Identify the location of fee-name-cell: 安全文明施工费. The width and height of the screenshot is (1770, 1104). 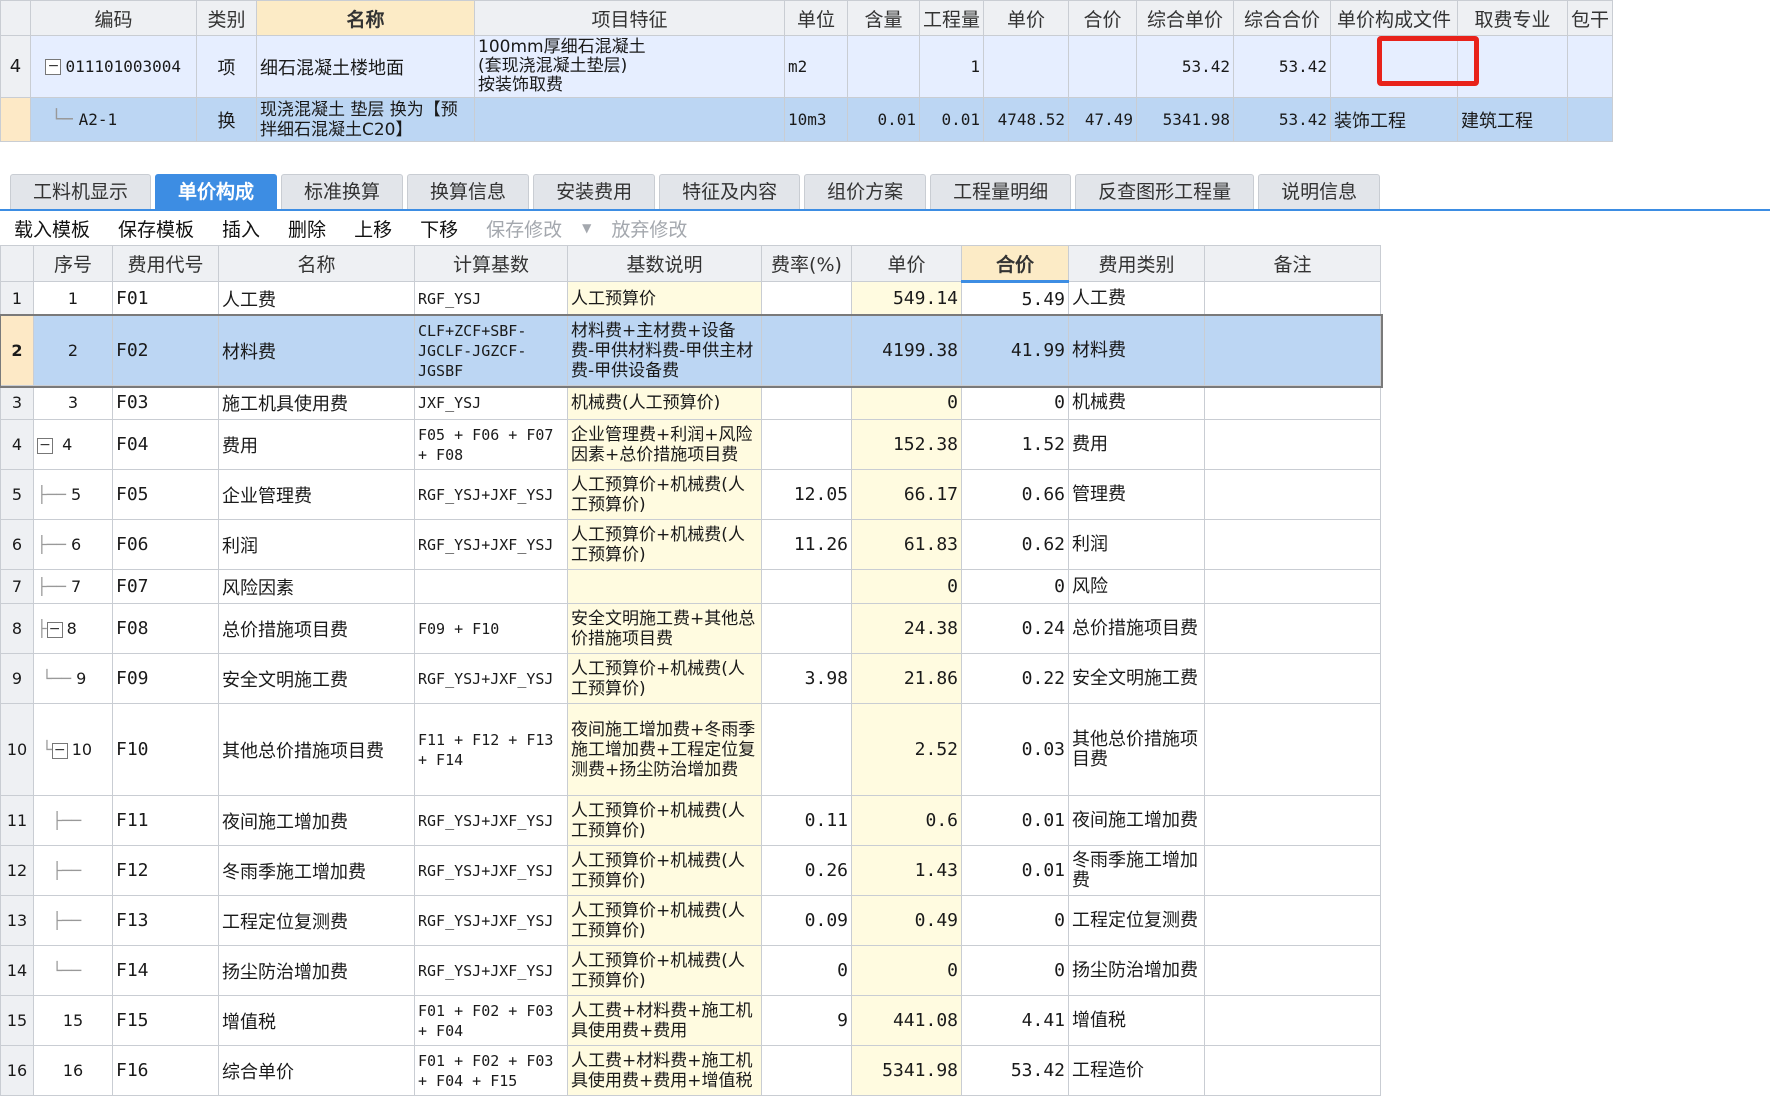
(316, 678).